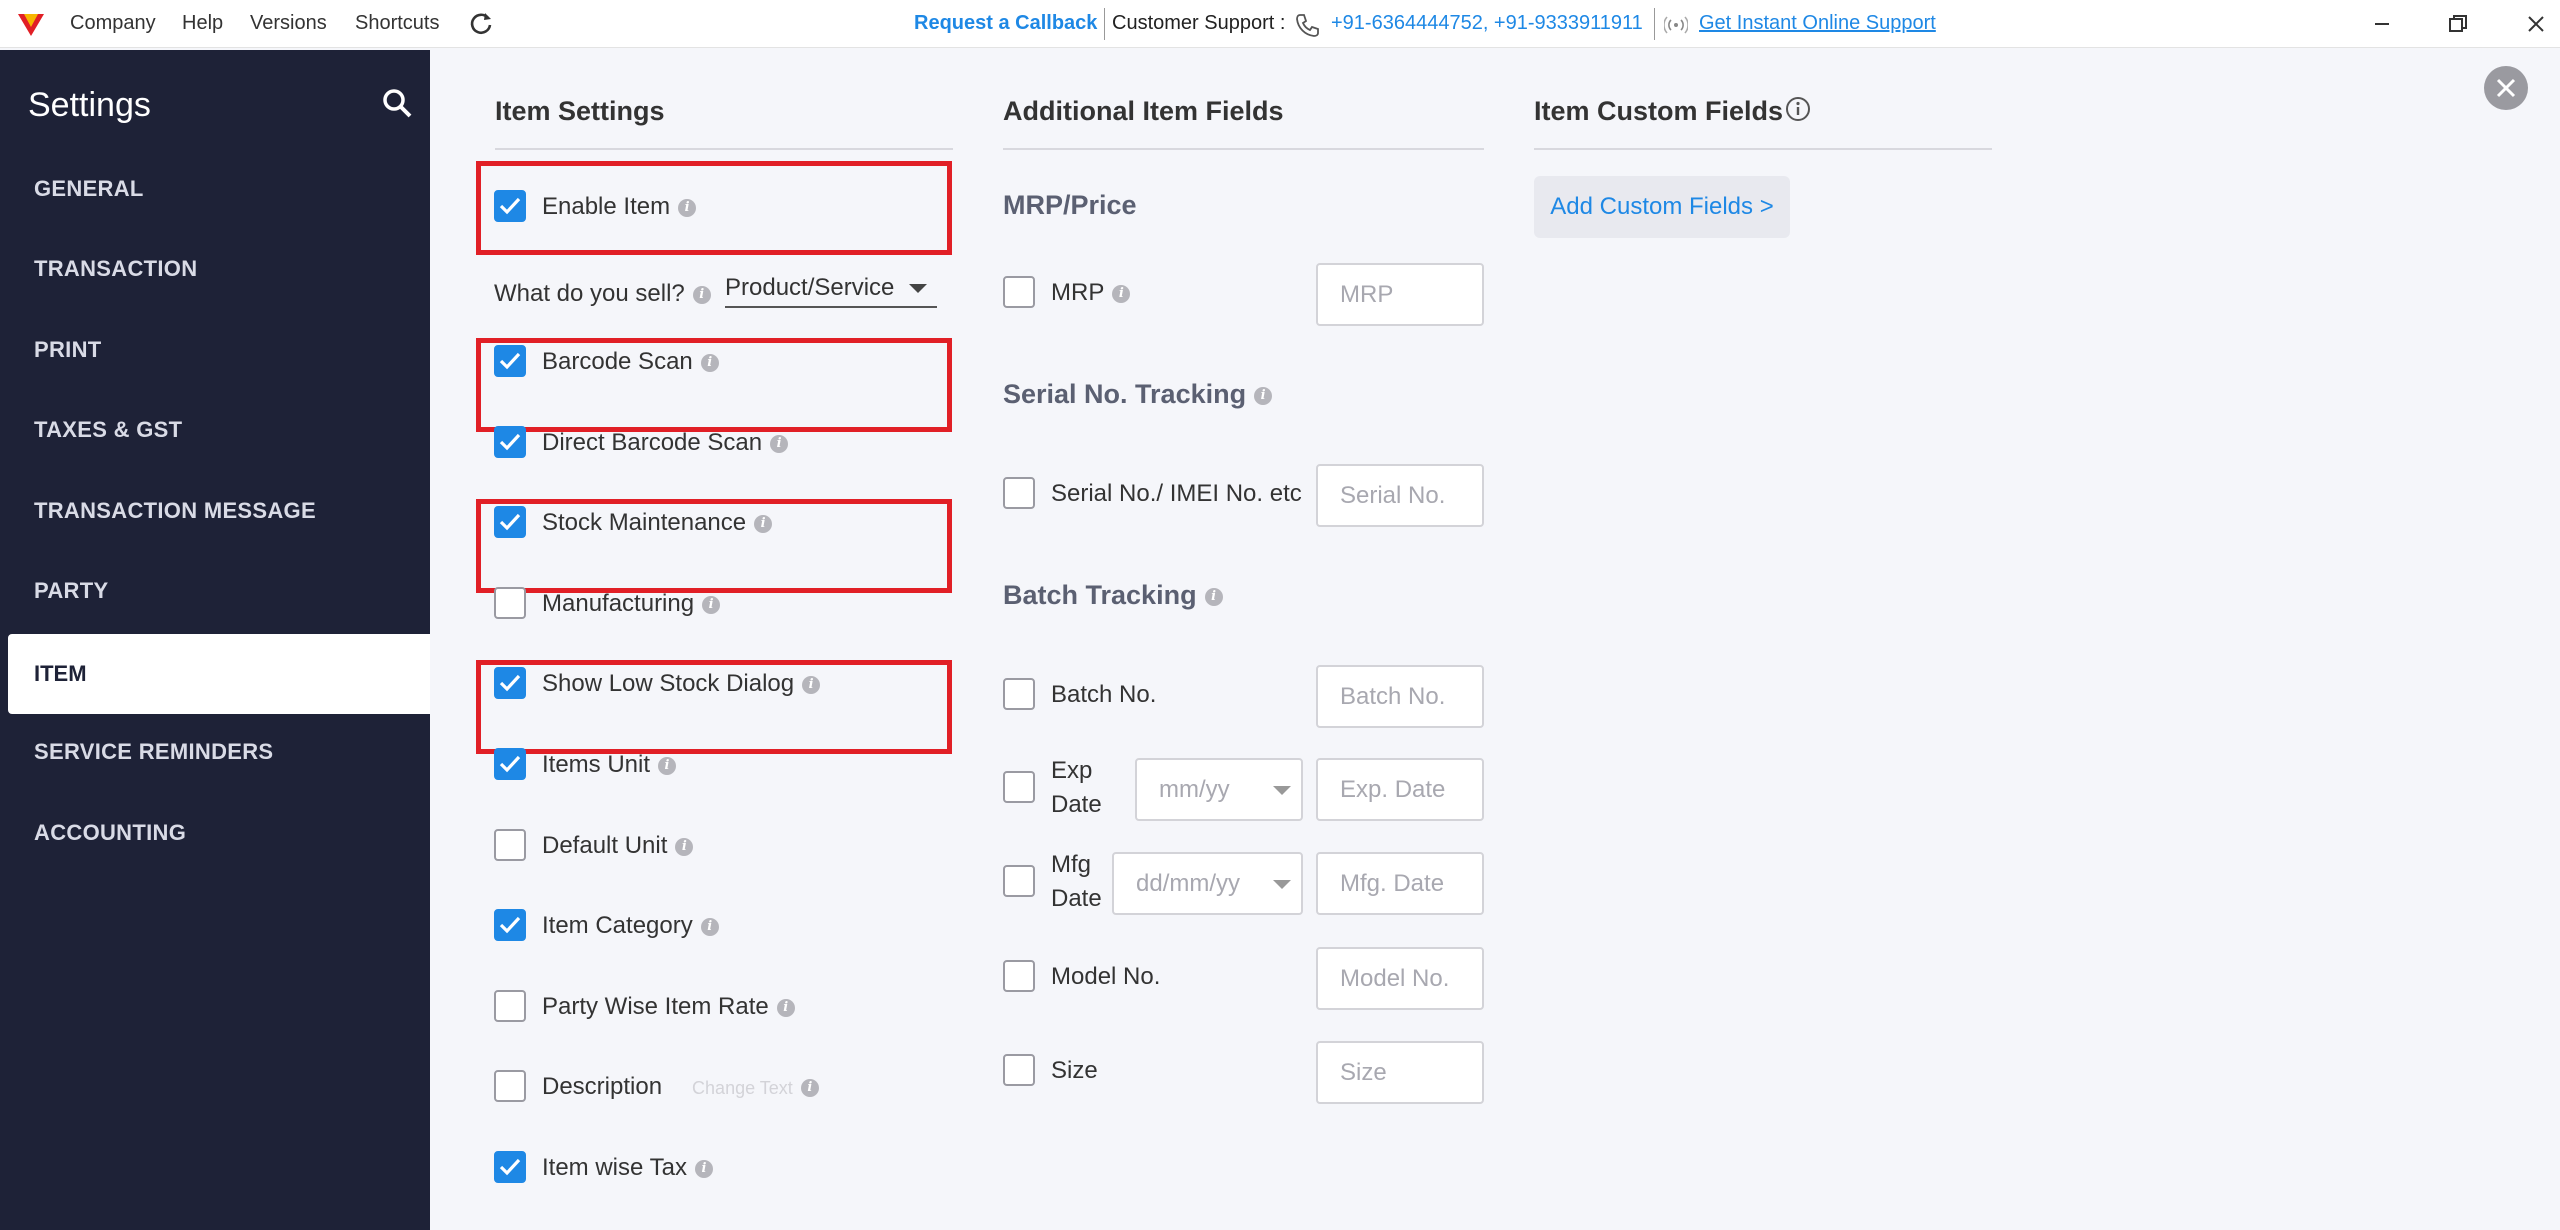 The height and width of the screenshot is (1230, 2560). I want to click on stock-maintenance-row: Stock Maintenance i, so click(714, 523).